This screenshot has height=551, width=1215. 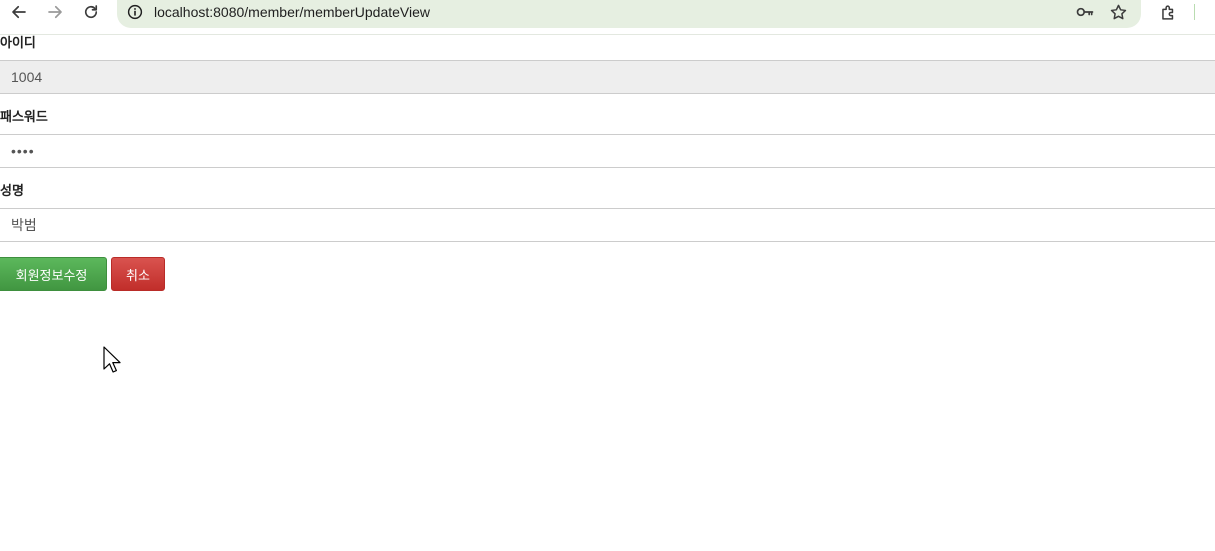 What do you see at coordinates (18, 43) in the screenshot?
I see `id-label: 아이디` at bounding box center [18, 43].